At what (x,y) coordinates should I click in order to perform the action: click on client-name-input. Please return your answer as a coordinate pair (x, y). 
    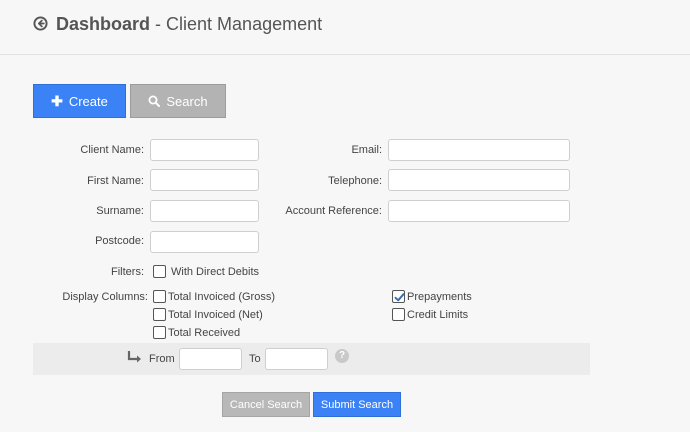
    Looking at the image, I should click on (204, 150).